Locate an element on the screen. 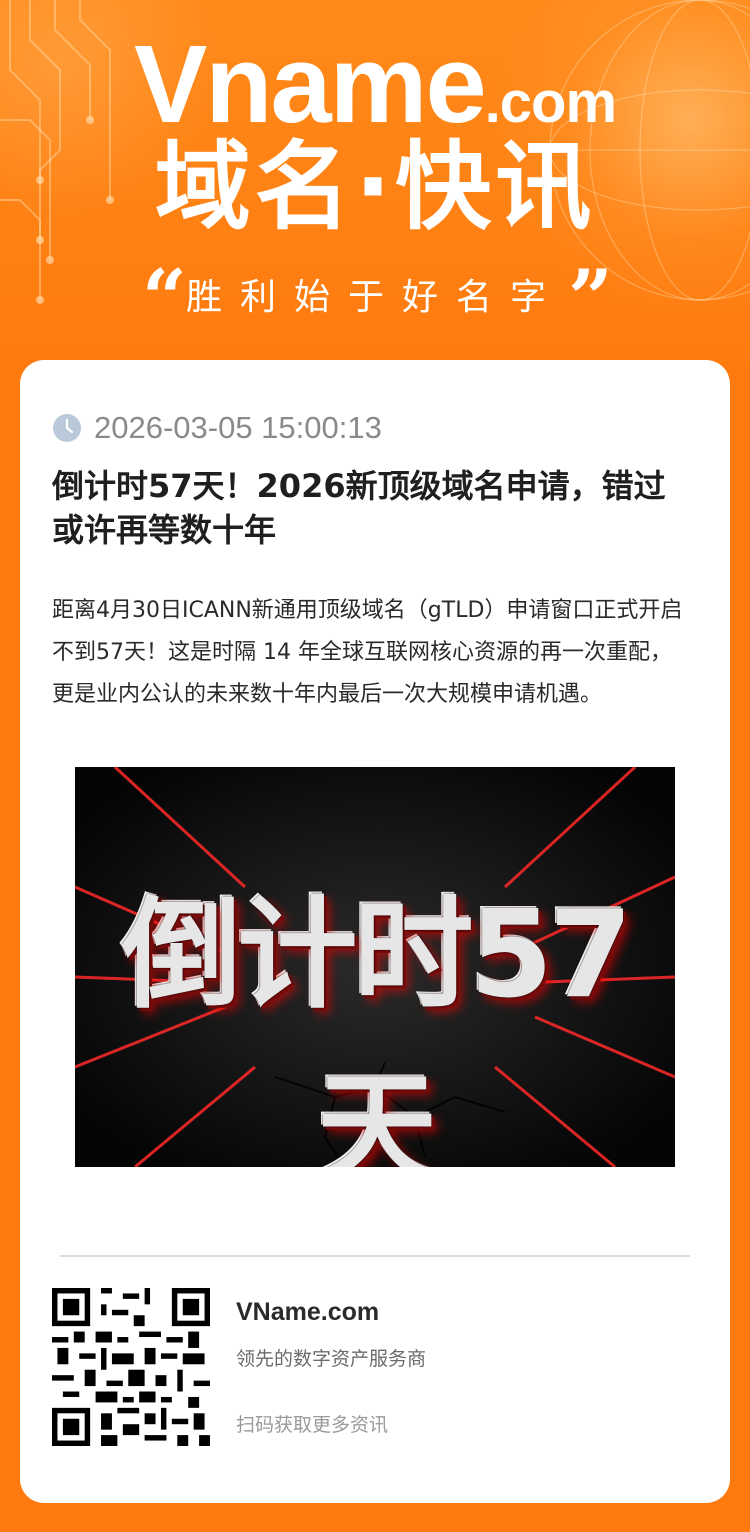 Image resolution: width=750 pixels, height=1532 pixels. quote-close-icon: ” is located at coordinates (590, 298).